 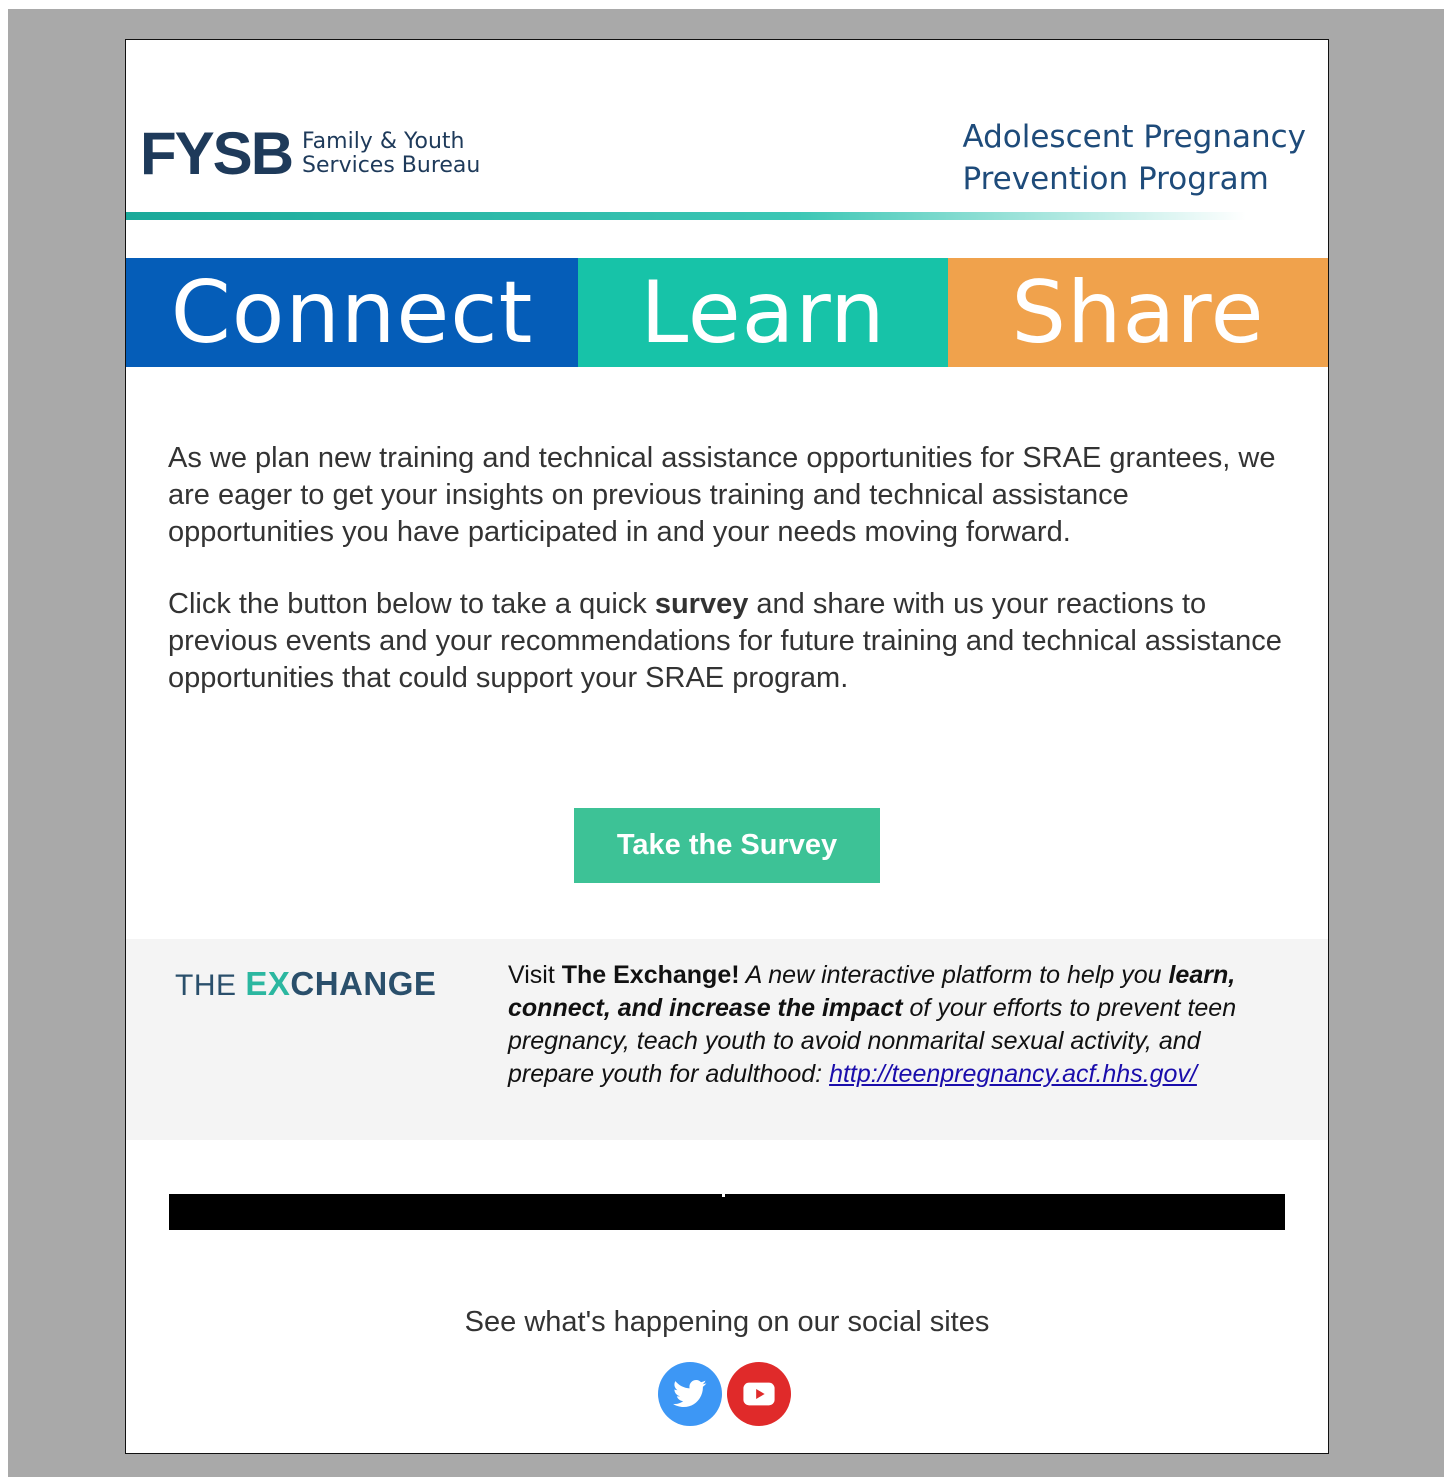 What do you see at coordinates (701, 604) in the screenshot?
I see `survey-emphasis: survey` at bounding box center [701, 604].